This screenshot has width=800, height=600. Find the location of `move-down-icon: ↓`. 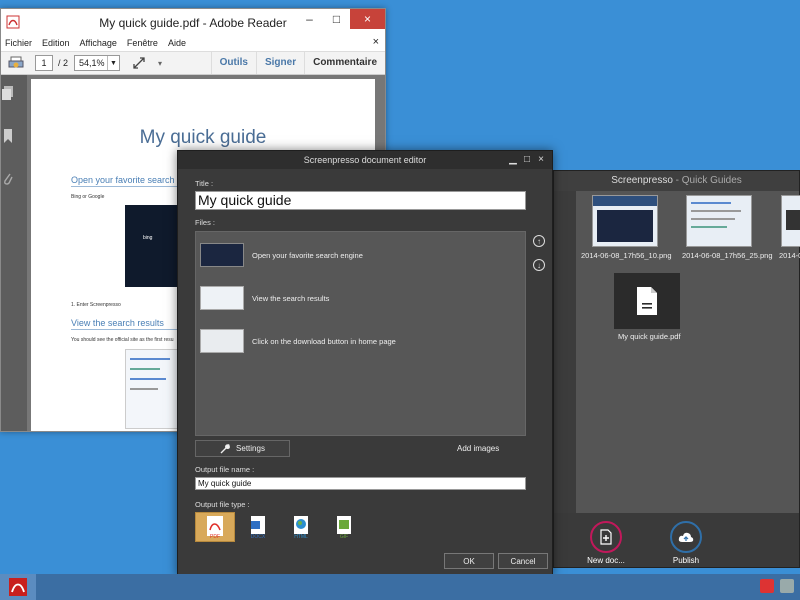

move-down-icon: ↓ is located at coordinates (539, 265).